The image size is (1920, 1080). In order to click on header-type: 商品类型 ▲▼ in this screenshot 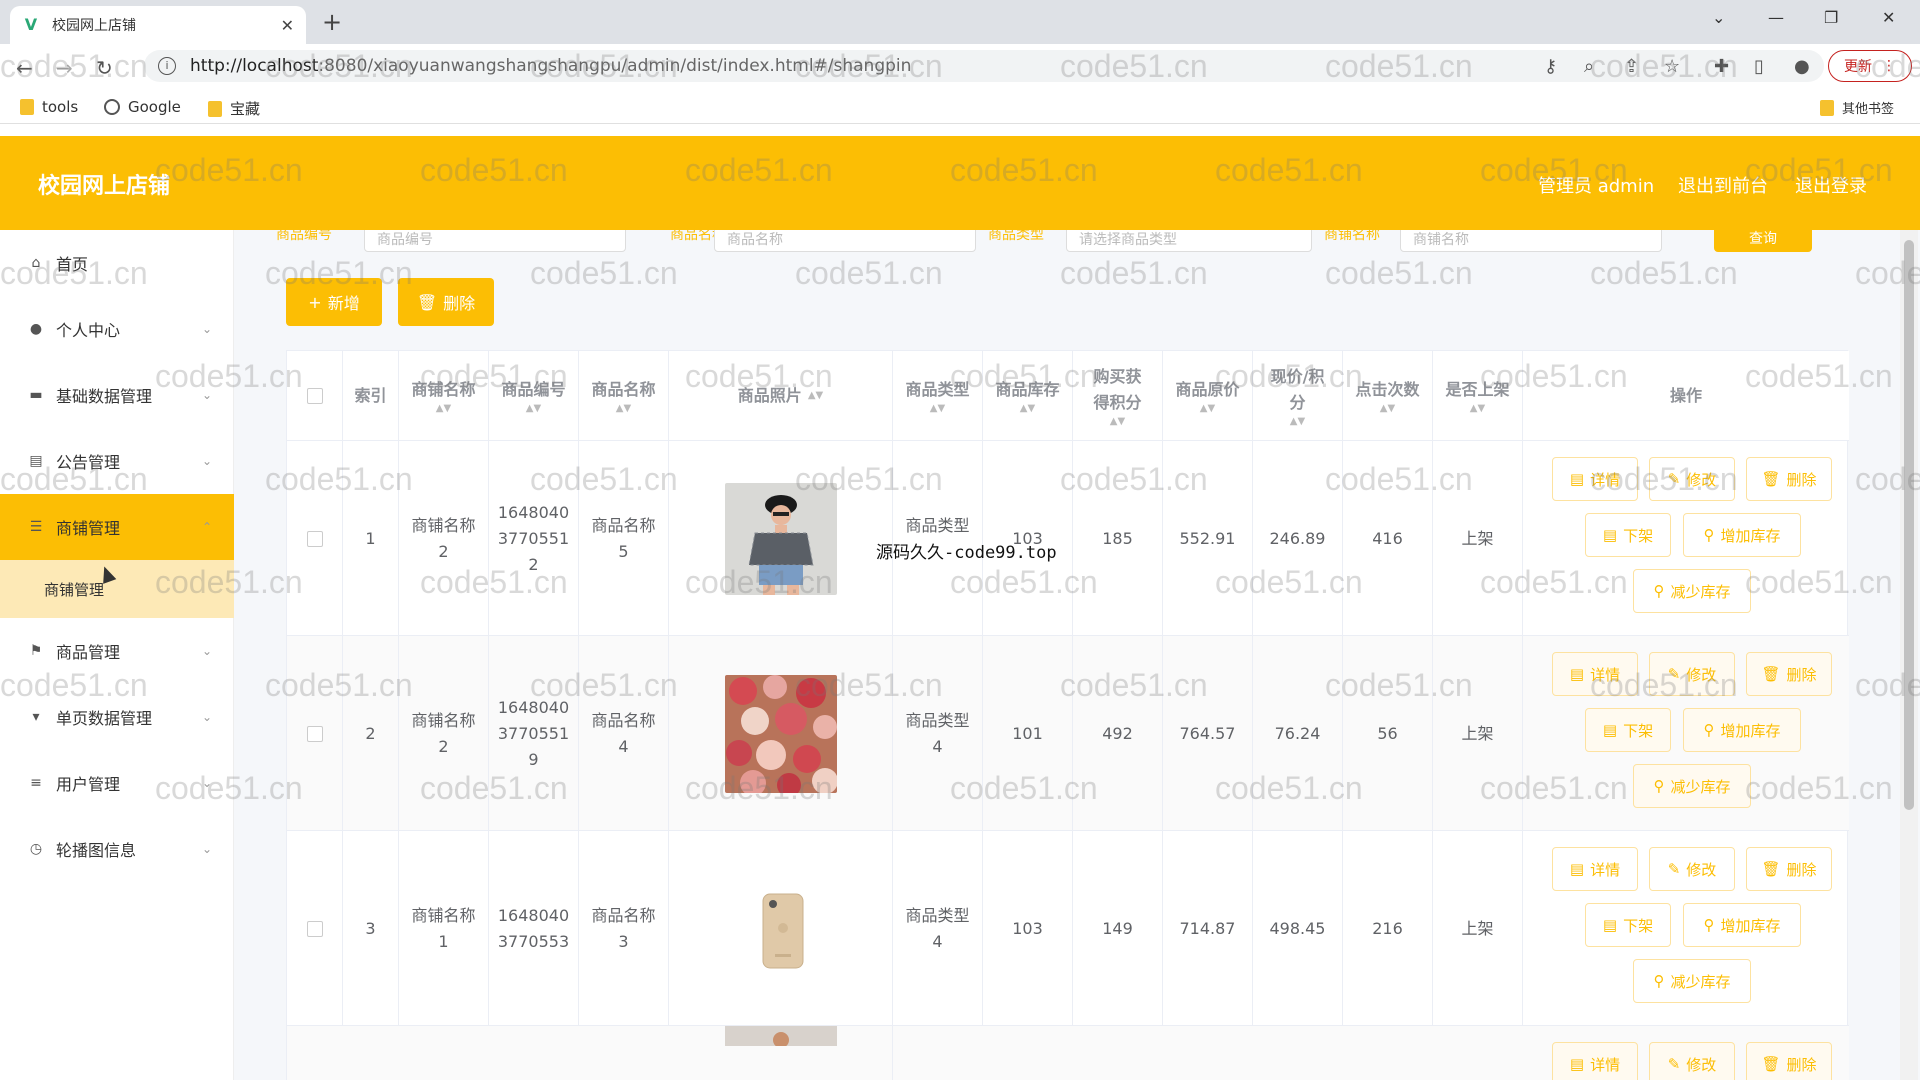, I will do `click(938, 396)`.